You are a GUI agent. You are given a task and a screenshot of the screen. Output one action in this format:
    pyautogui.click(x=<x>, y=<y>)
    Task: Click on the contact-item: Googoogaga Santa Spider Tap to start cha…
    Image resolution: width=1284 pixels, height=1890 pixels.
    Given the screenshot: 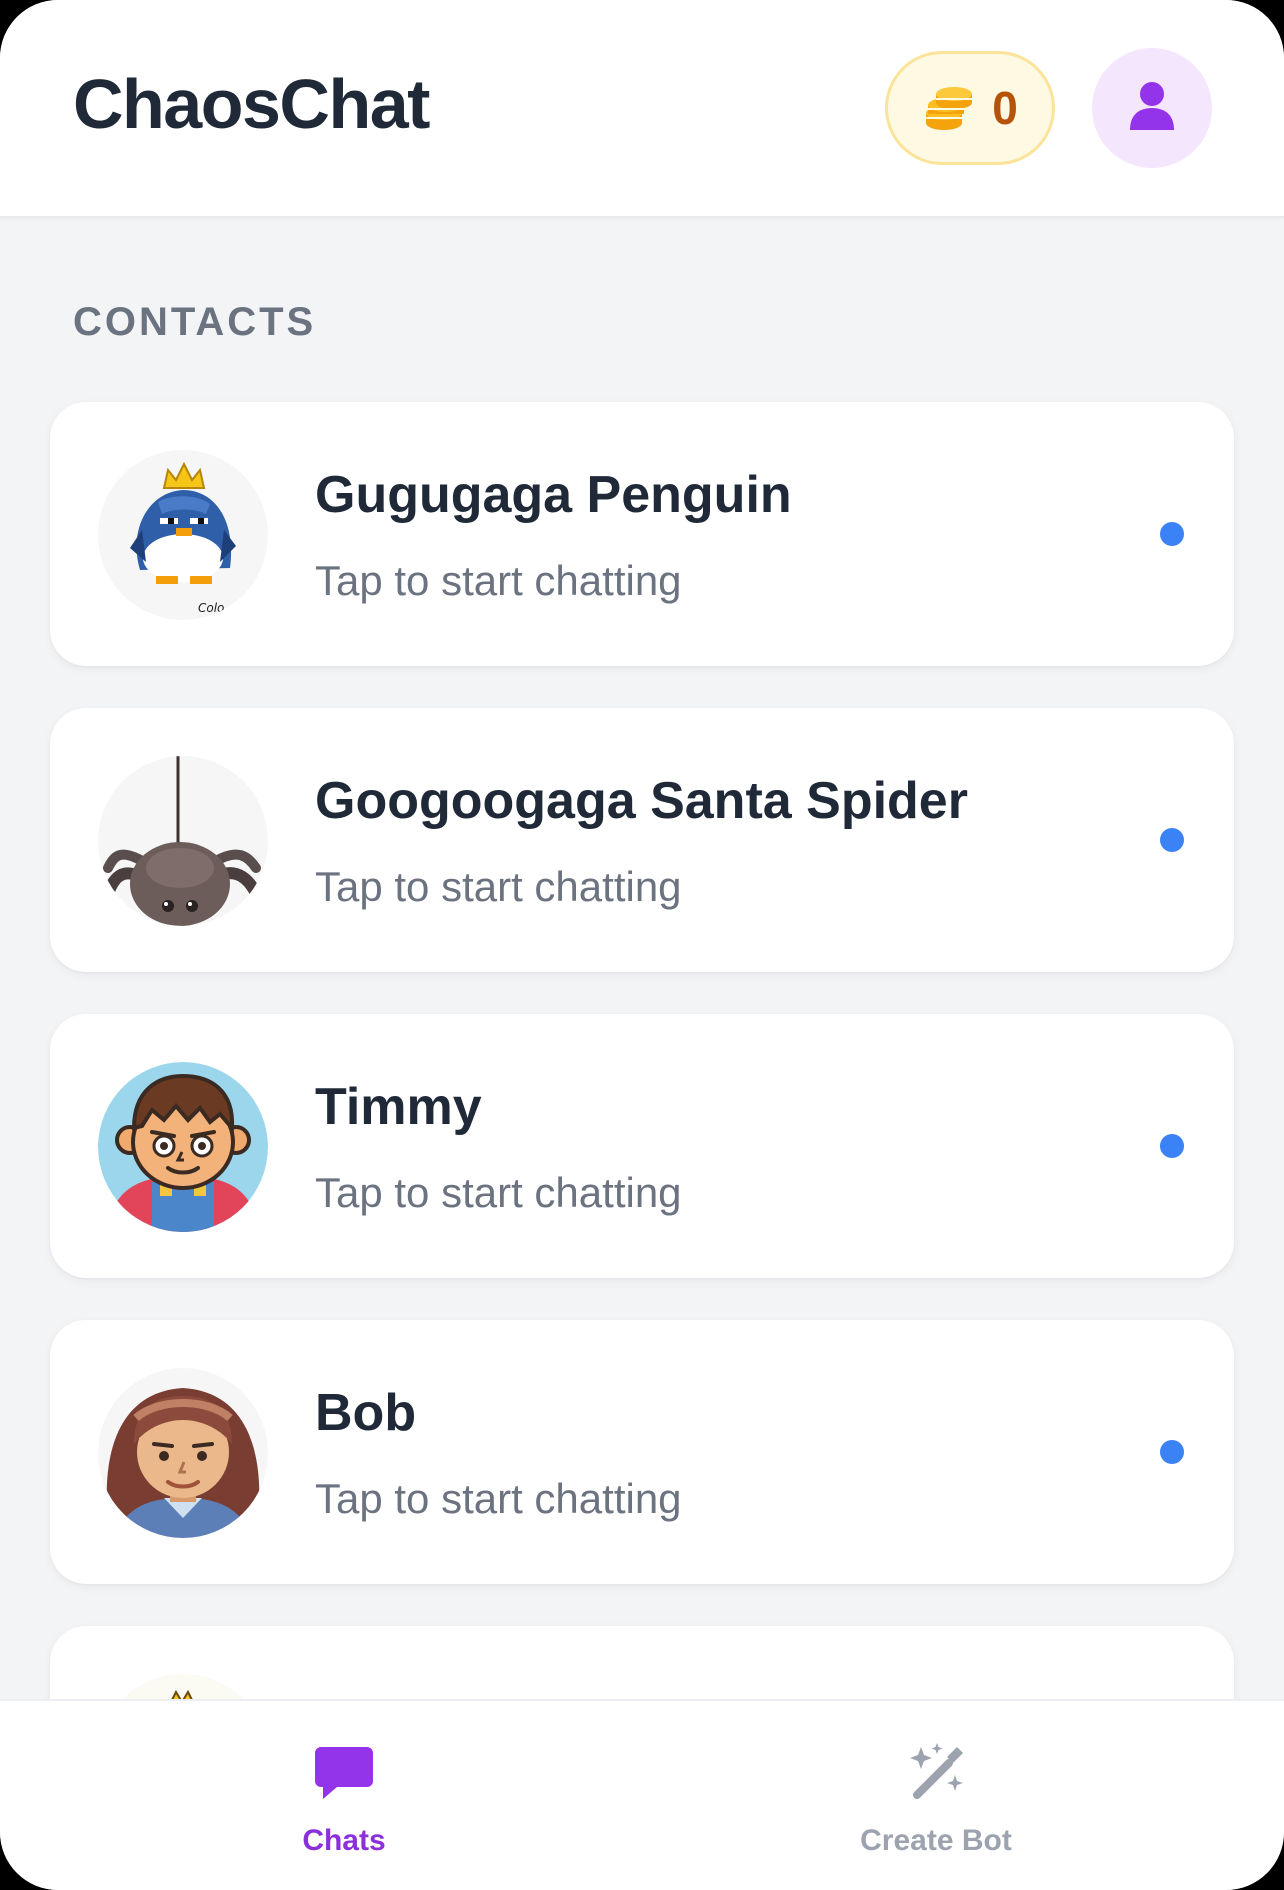 What is the action you would take?
    pyautogui.click(x=642, y=840)
    